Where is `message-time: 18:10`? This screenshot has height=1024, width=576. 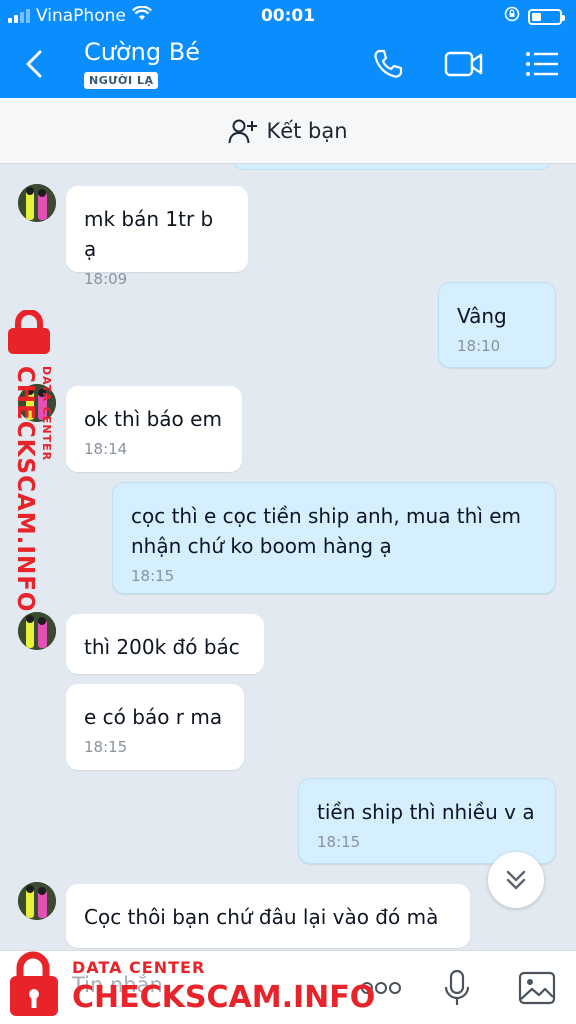 message-time: 18:10 is located at coordinates (479, 346).